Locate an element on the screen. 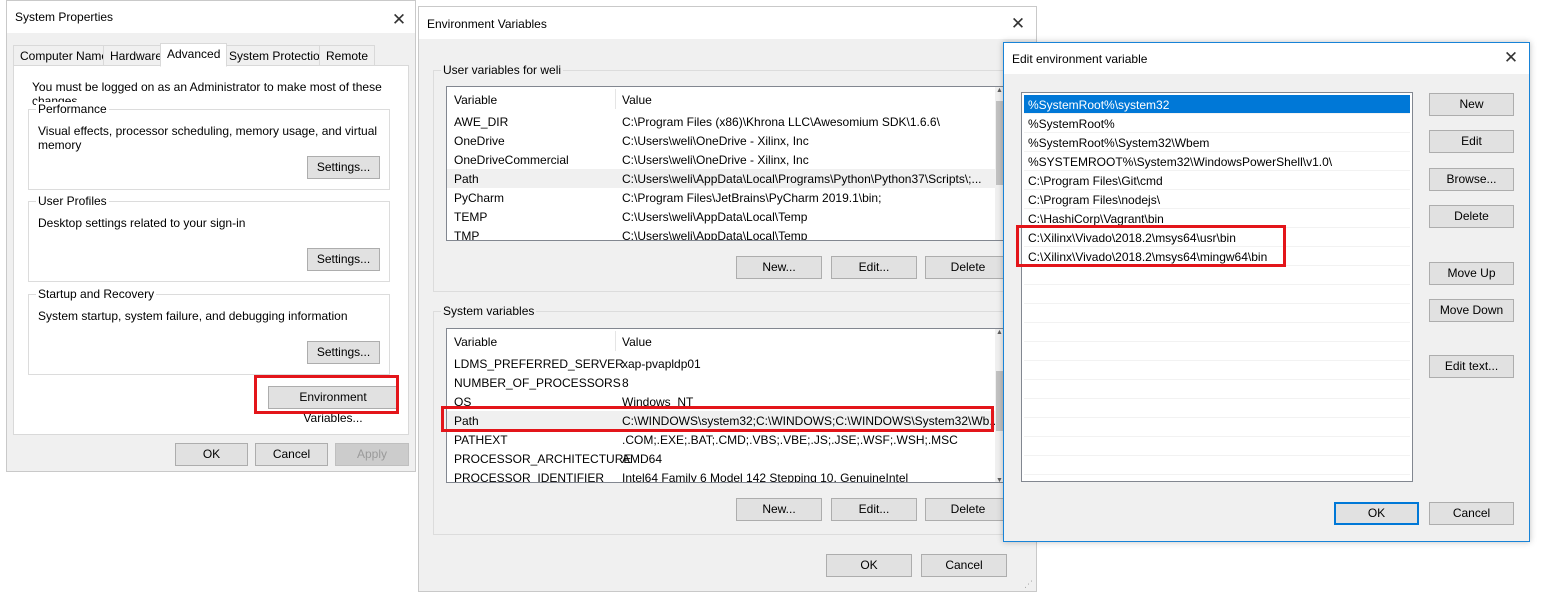 The height and width of the screenshot is (598, 1543). table-row: TMP C:\Users\weli\AppData\Local\Temp is located at coordinates (726, 233).